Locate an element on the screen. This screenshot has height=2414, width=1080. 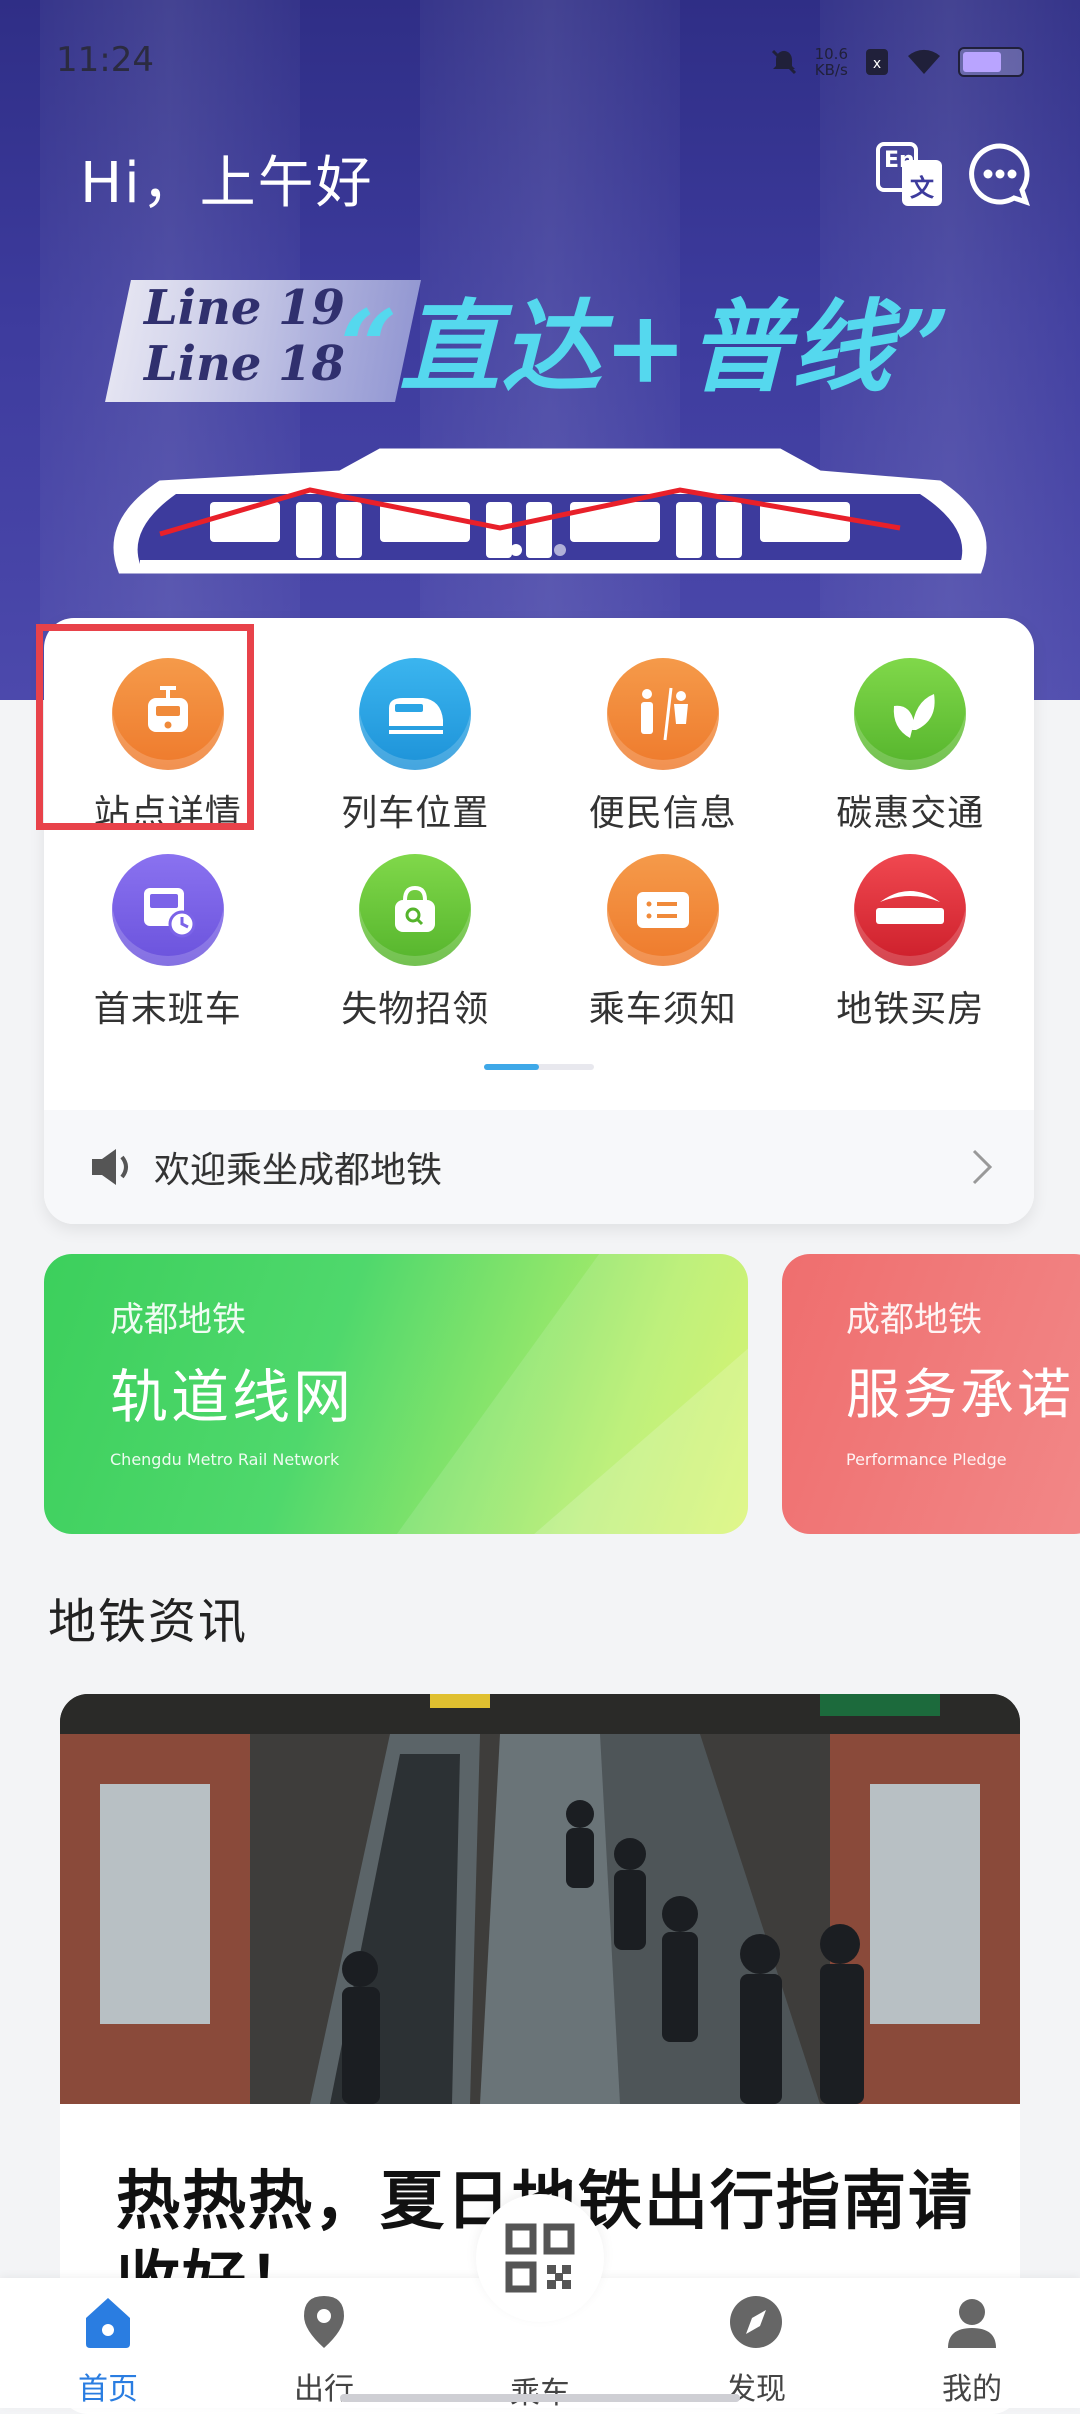
bus-clock-icon is located at coordinates (167, 910).